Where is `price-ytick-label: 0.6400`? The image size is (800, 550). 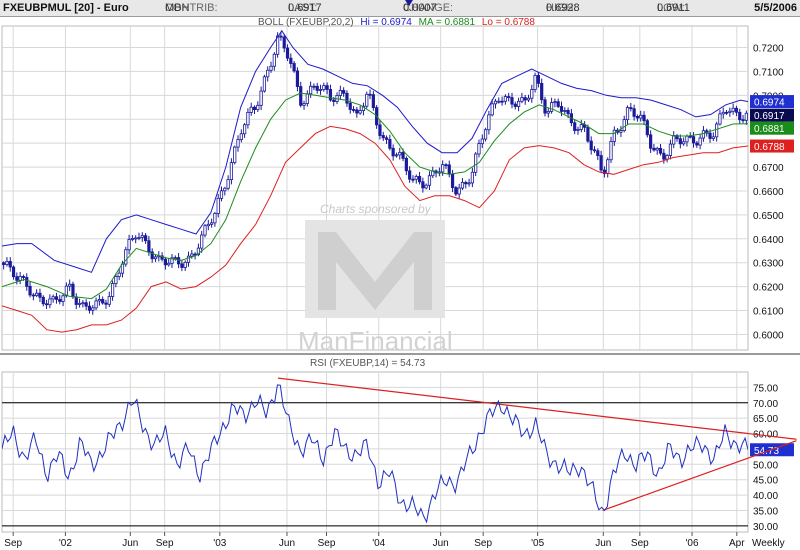
price-ytick-label: 0.6400 is located at coordinates (768, 240).